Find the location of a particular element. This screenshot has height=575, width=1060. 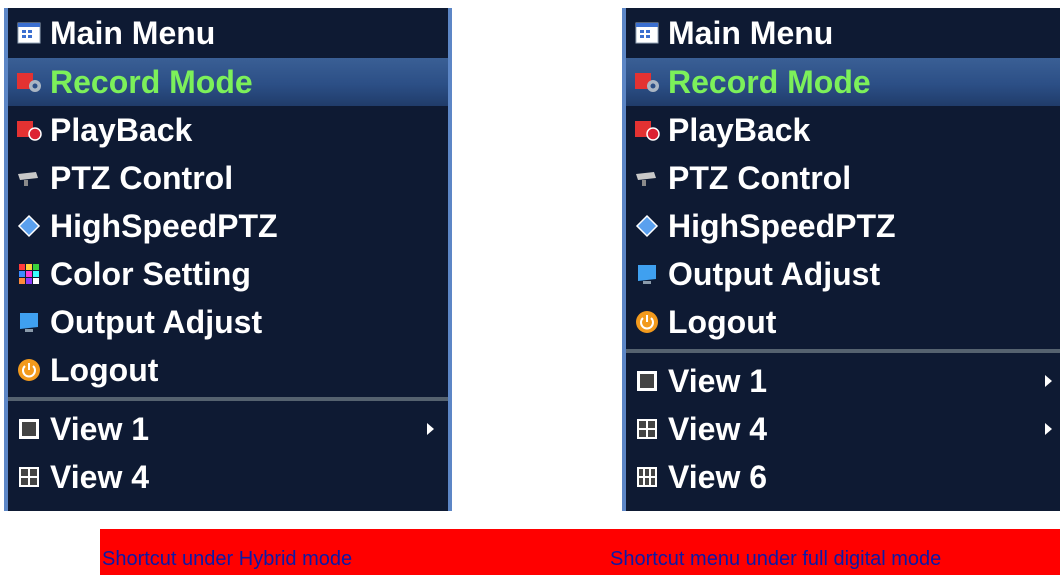

menu-item-color-setting: Color Setting is located at coordinates (228, 274).